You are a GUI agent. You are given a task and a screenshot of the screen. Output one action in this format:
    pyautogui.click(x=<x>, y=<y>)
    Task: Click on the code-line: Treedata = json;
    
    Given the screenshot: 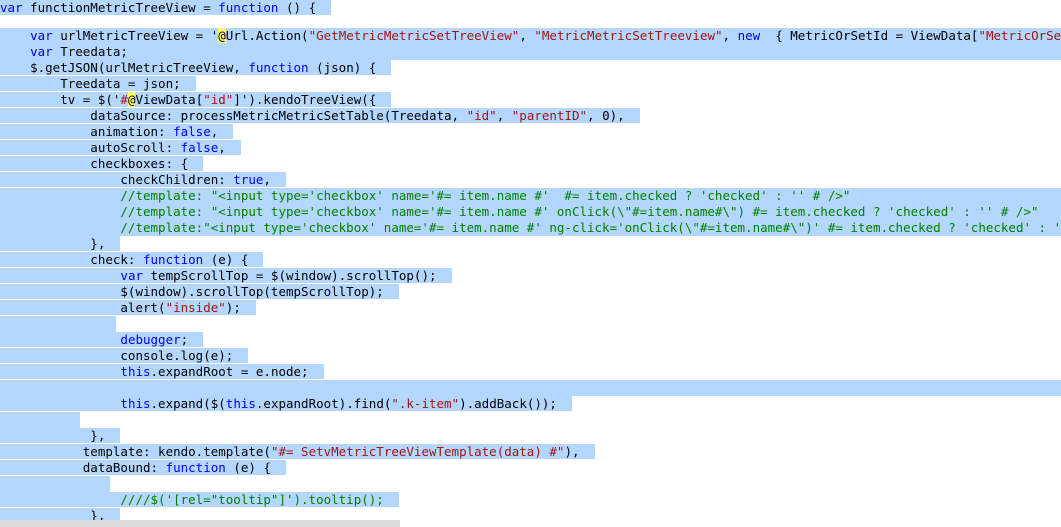 What is the action you would take?
    pyautogui.click(x=98, y=84)
    